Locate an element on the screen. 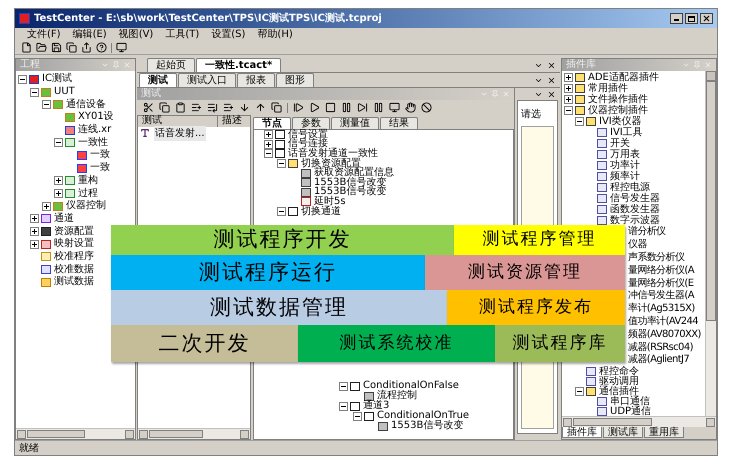 The image size is (738, 464). skip-icon is located at coordinates (362, 107).